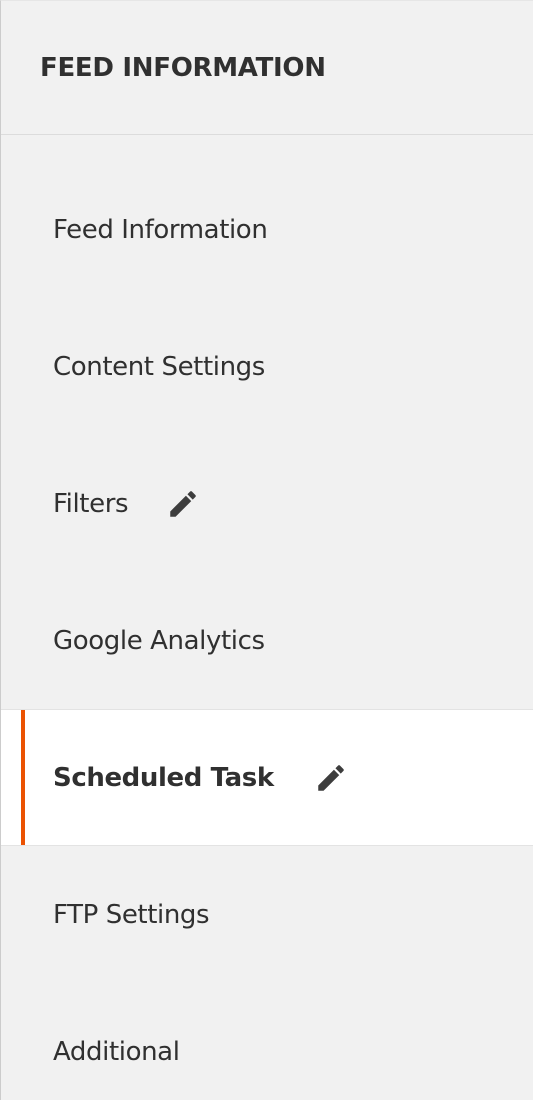 The height and width of the screenshot is (1120, 533). Describe the element at coordinates (91, 503) in the screenshot. I see `tab-label: Filters` at that location.